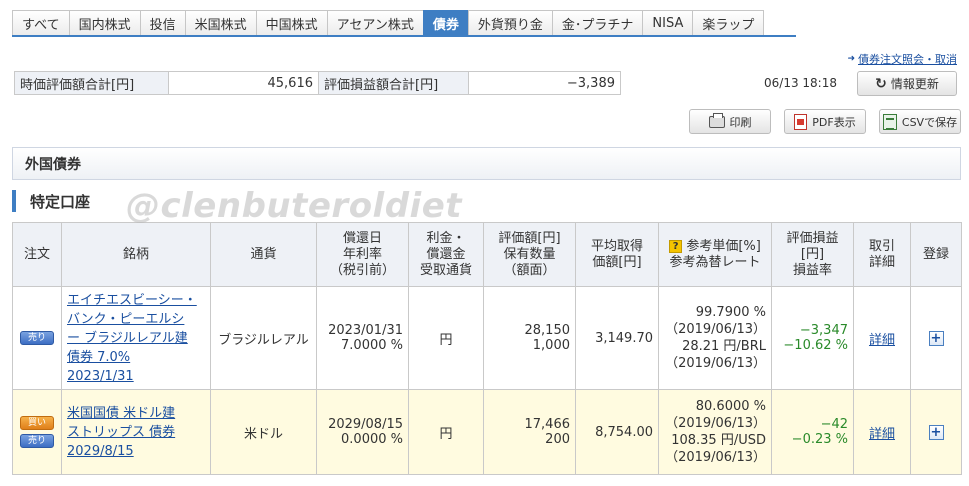 This screenshot has height=486, width=969. What do you see at coordinates (446, 254) in the screenshot?
I see `header-receive-currency: 利金・ 償還金 受取通貨` at bounding box center [446, 254].